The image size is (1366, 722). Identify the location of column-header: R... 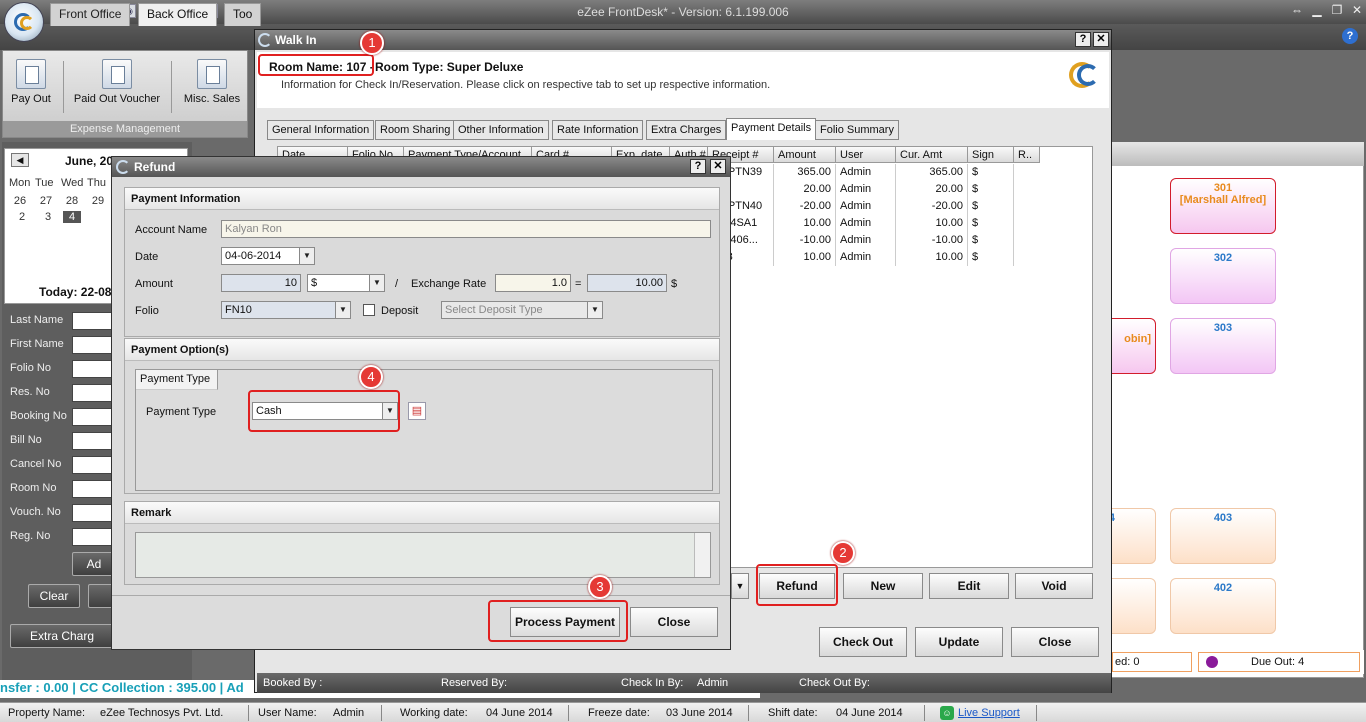
(1027, 155).